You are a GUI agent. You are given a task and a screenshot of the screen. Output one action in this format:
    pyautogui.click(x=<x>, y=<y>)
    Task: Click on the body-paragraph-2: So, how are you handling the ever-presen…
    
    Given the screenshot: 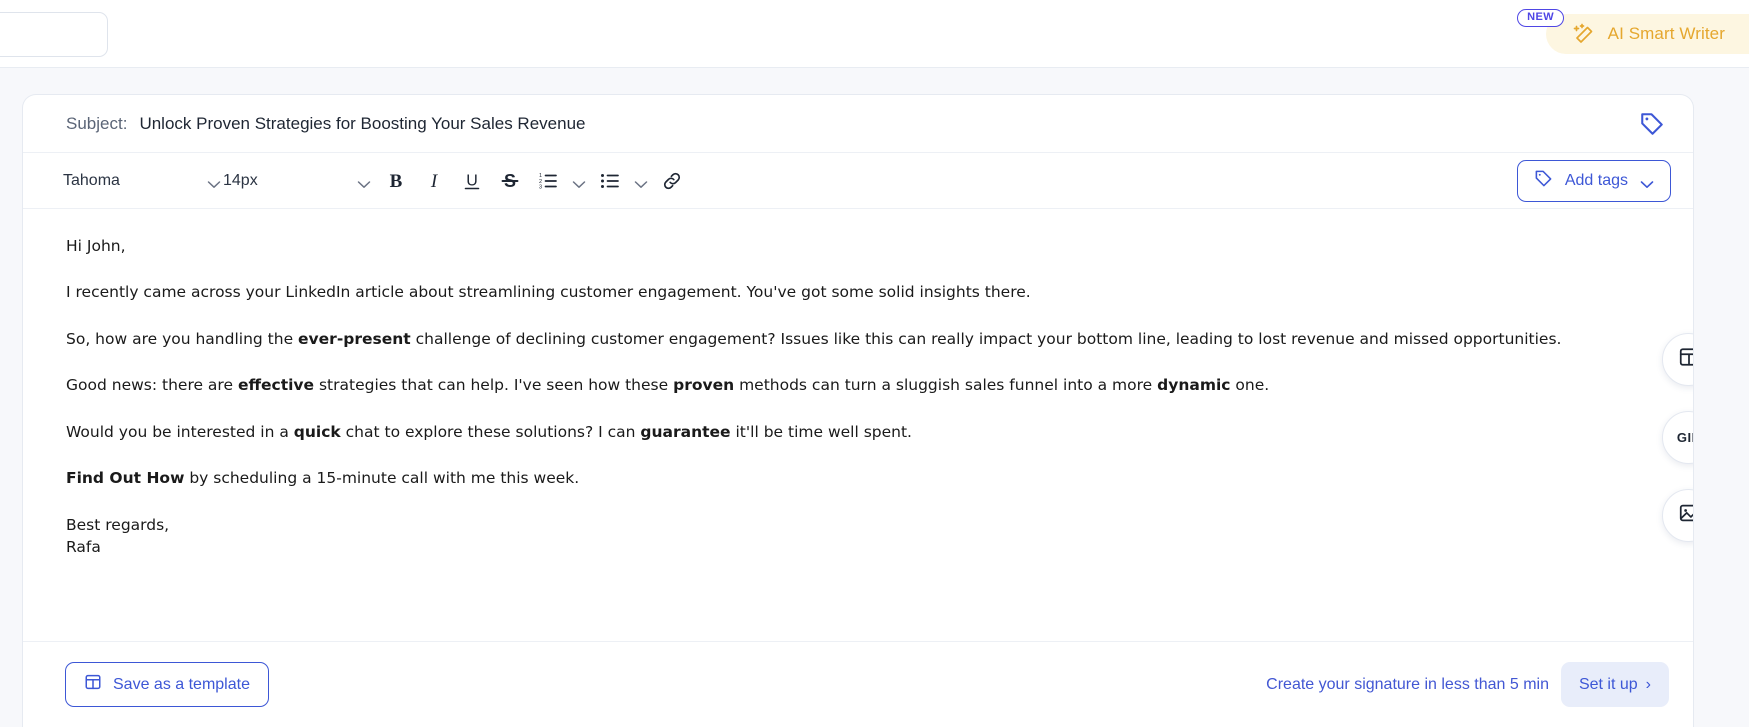 What is the action you would take?
    pyautogui.click(x=814, y=338)
    